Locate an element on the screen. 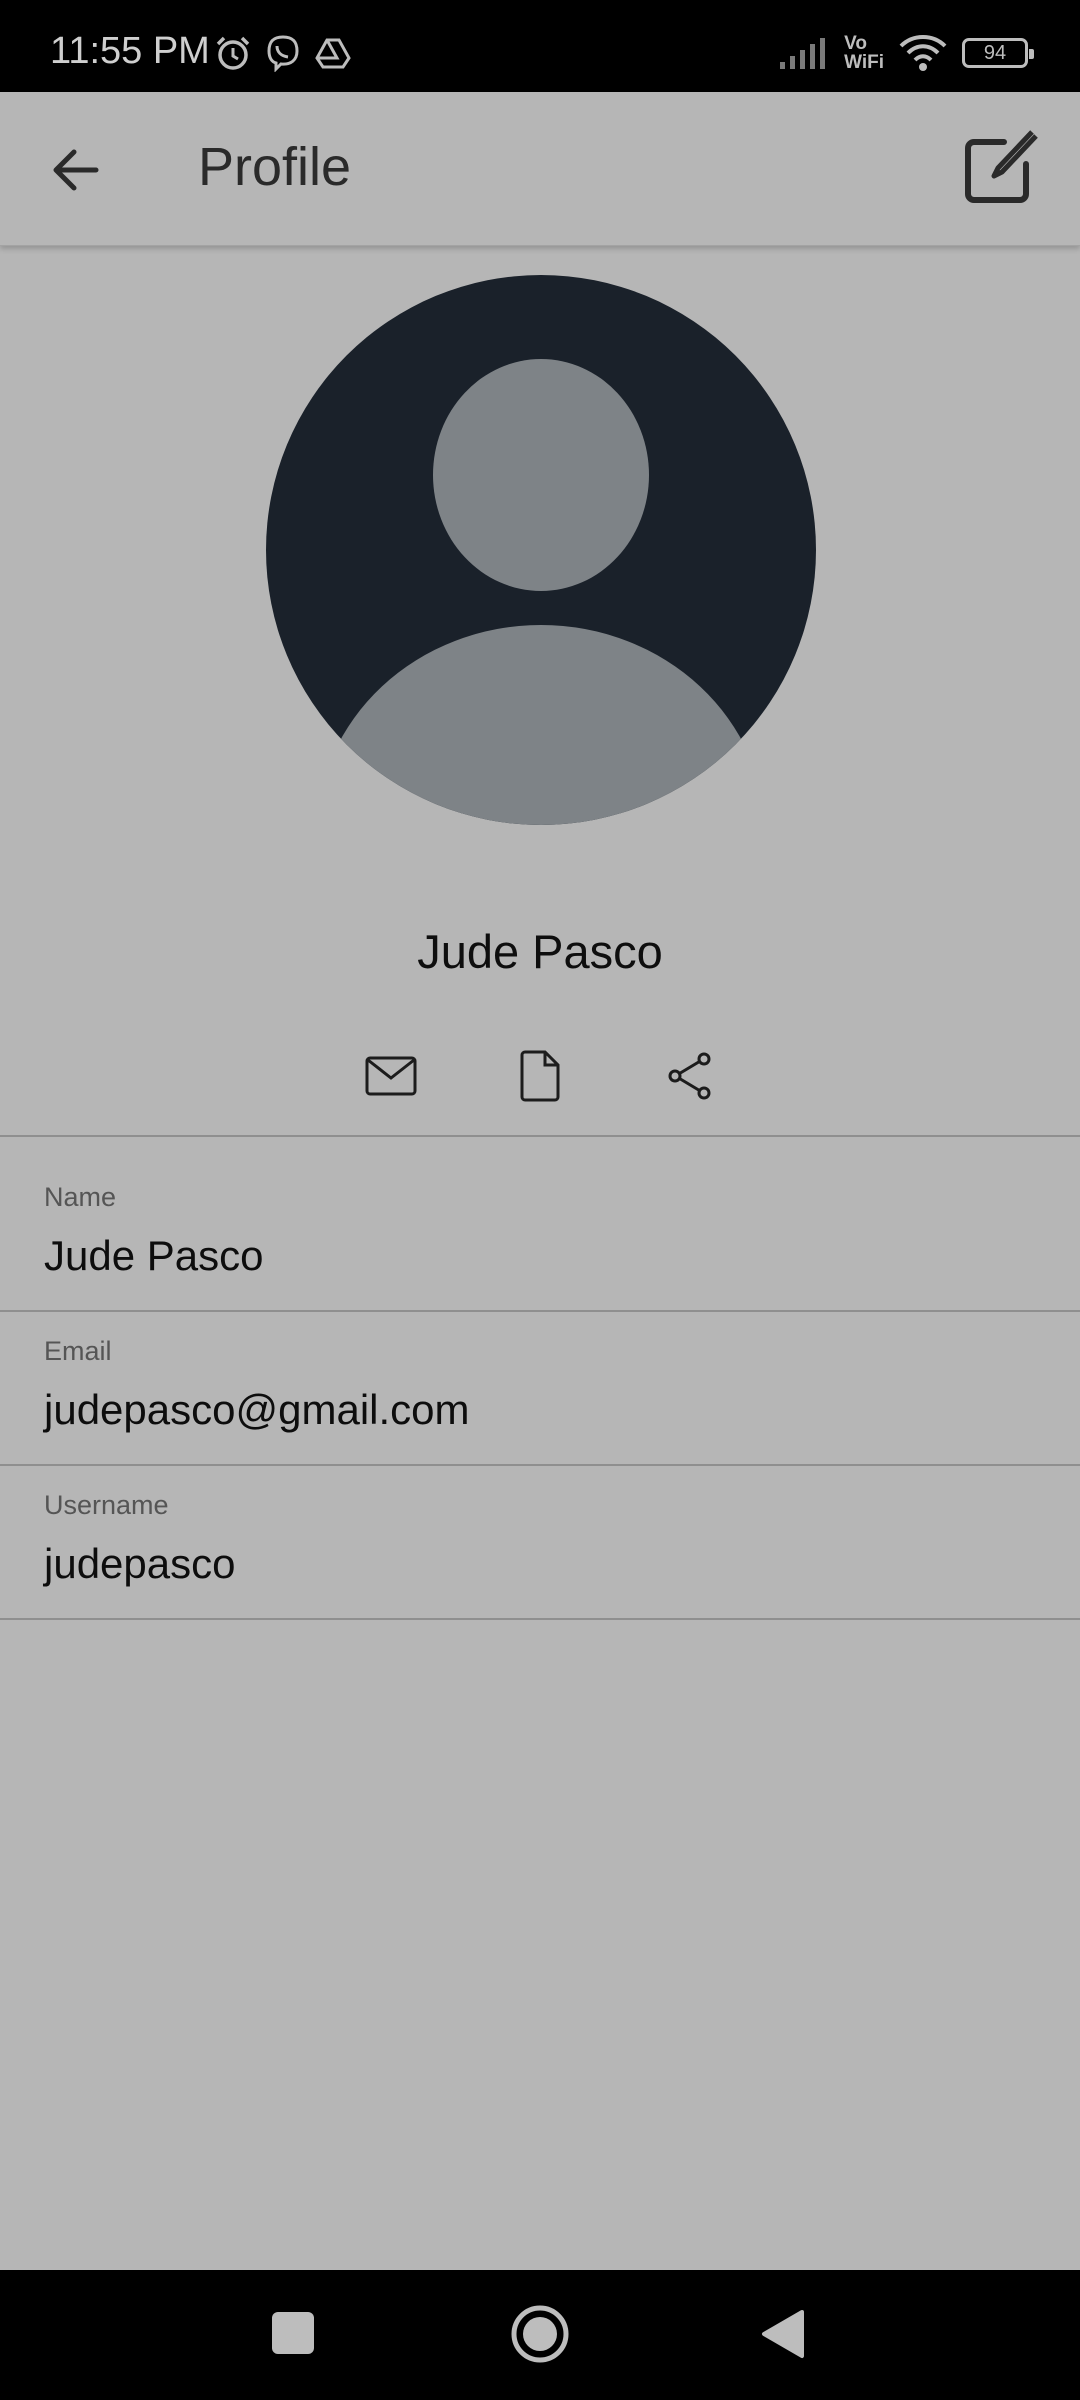 The height and width of the screenshot is (2400, 1080). alarm-icon is located at coordinates (233, 53).